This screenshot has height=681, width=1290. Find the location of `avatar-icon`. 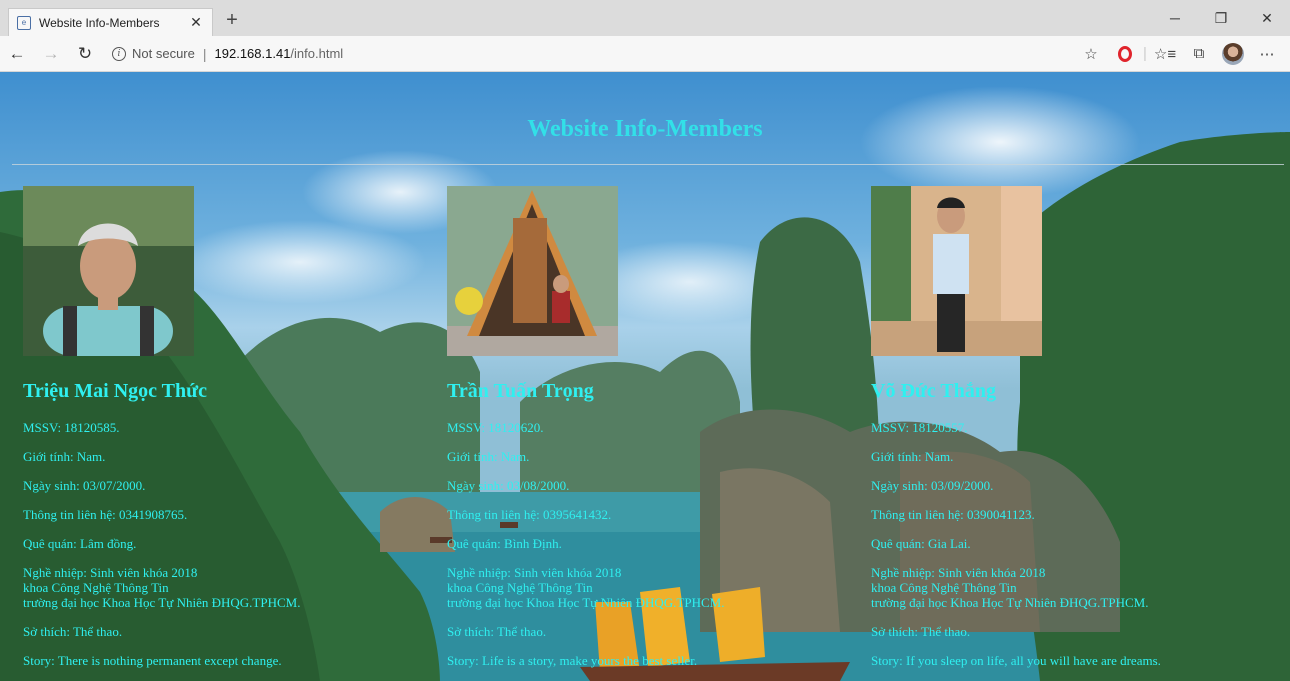

avatar-icon is located at coordinates (1233, 54).